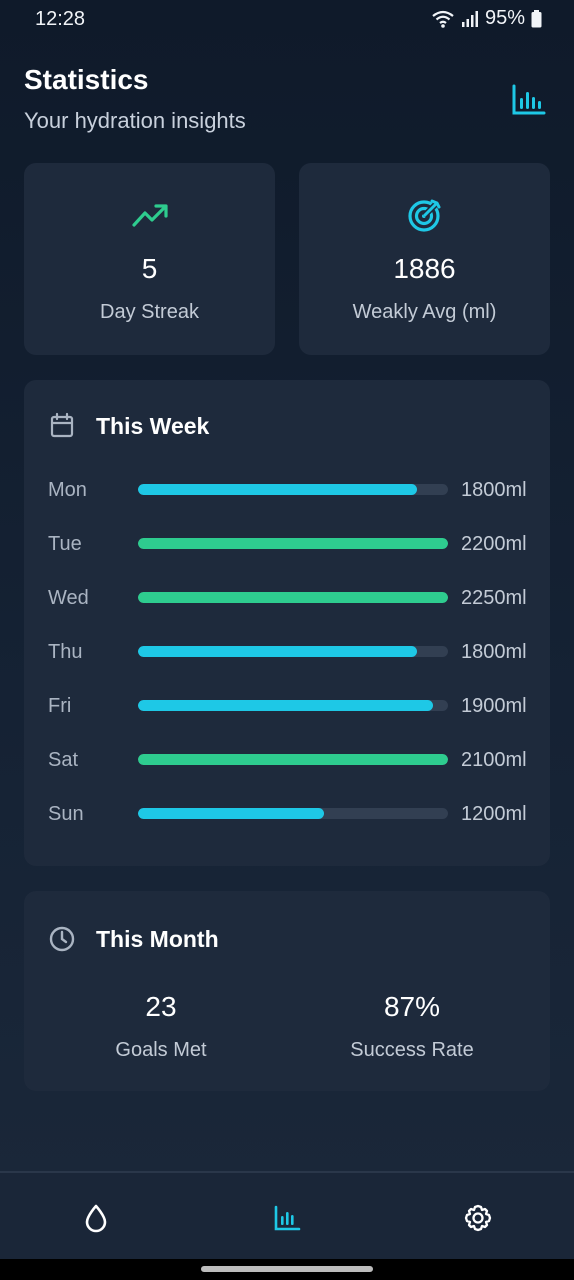 This screenshot has width=574, height=1280. I want to click on day-amount: 2200ml, so click(494, 544).